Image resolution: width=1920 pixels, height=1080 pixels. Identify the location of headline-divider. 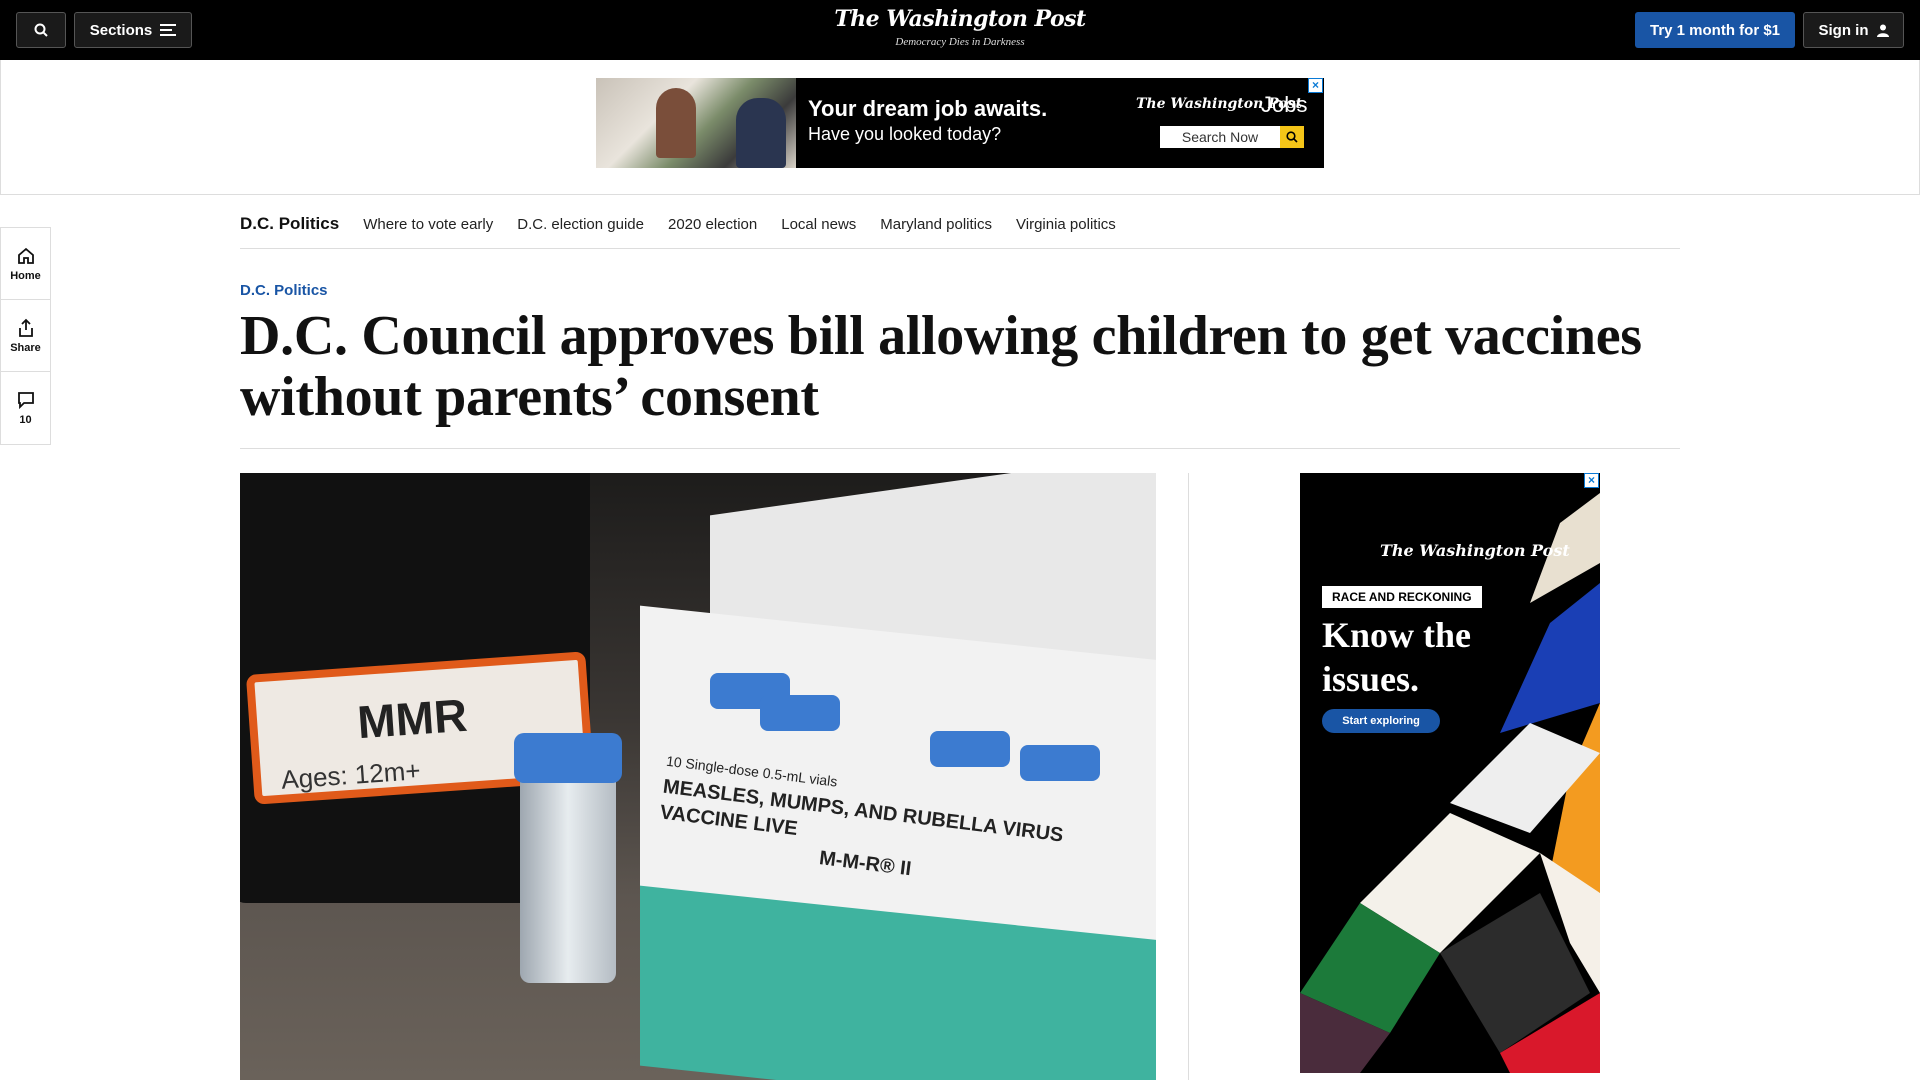
(960, 448).